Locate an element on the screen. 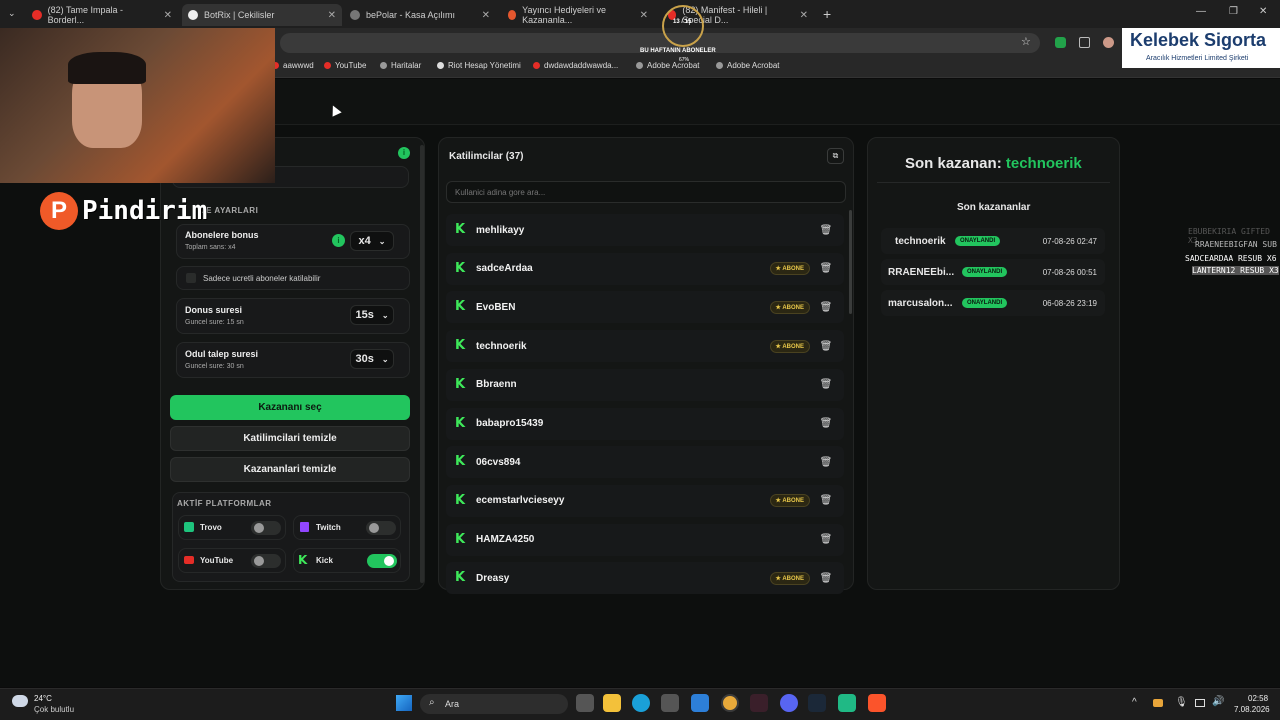  participant-row: Ktechnoerik ★ ABONE 🗑 is located at coordinates (645, 346).